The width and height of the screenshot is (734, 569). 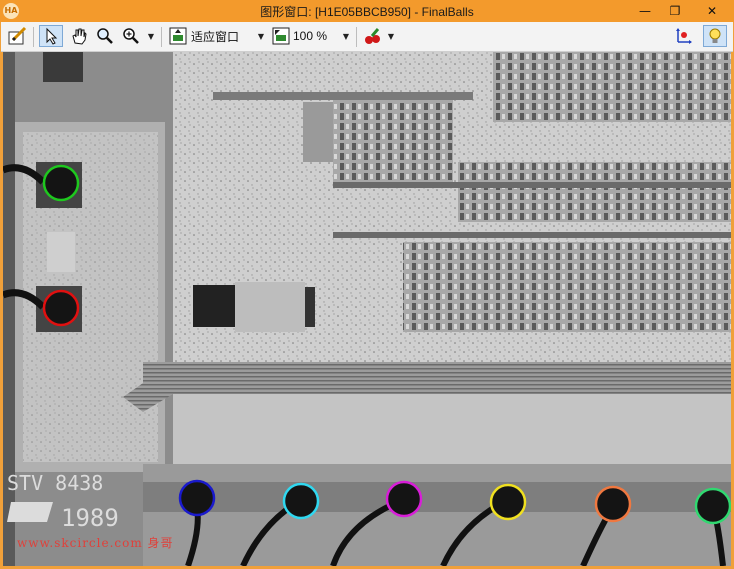 I want to click on lightbulb-icon, so click(x=715, y=35).